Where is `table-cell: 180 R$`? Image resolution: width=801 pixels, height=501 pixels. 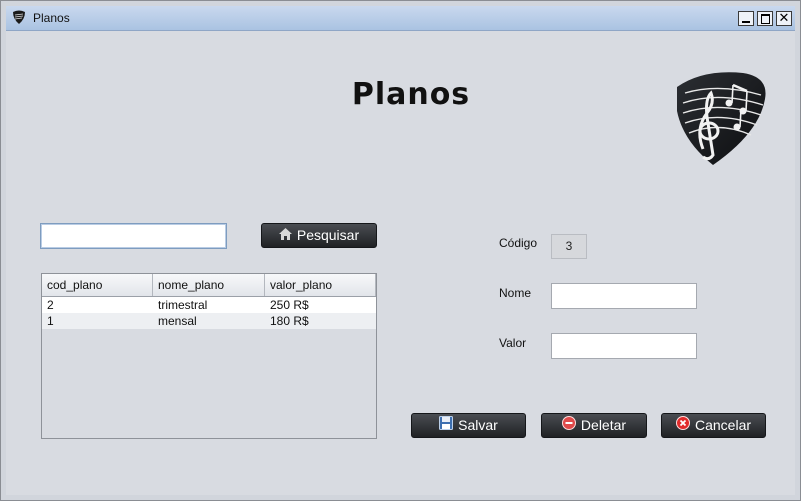 table-cell: 180 R$ is located at coordinates (289, 321).